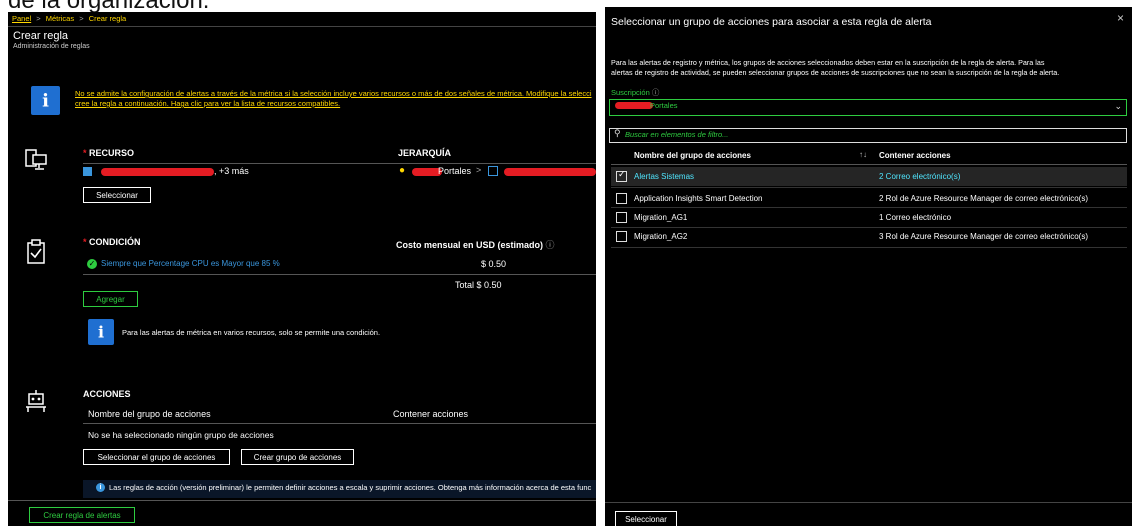 Image resolution: width=1132 pixels, height=526 pixels. What do you see at coordinates (692, 155) in the screenshot?
I see `table-col-name: Nombre del grupo de acciones` at bounding box center [692, 155].